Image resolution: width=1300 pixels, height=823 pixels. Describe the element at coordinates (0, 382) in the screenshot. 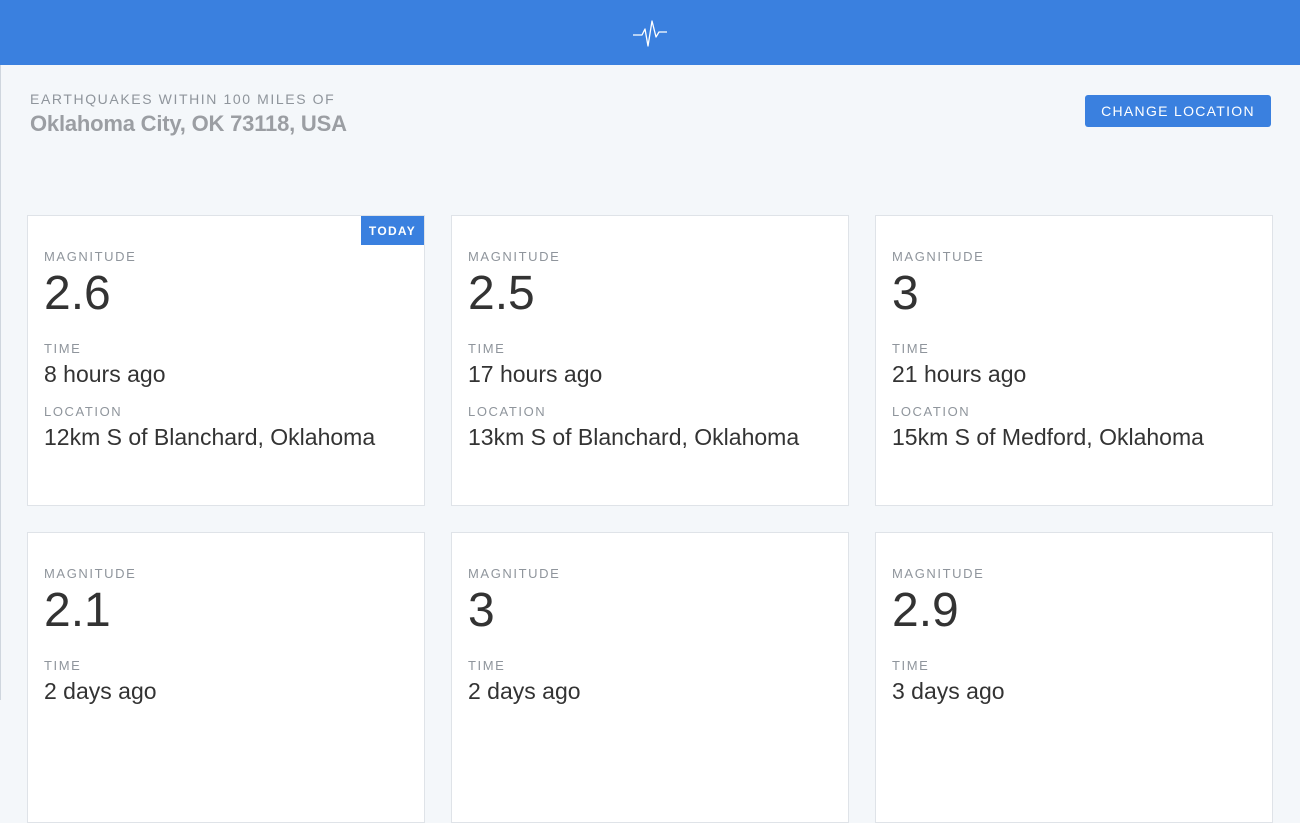

I see `page-border` at that location.